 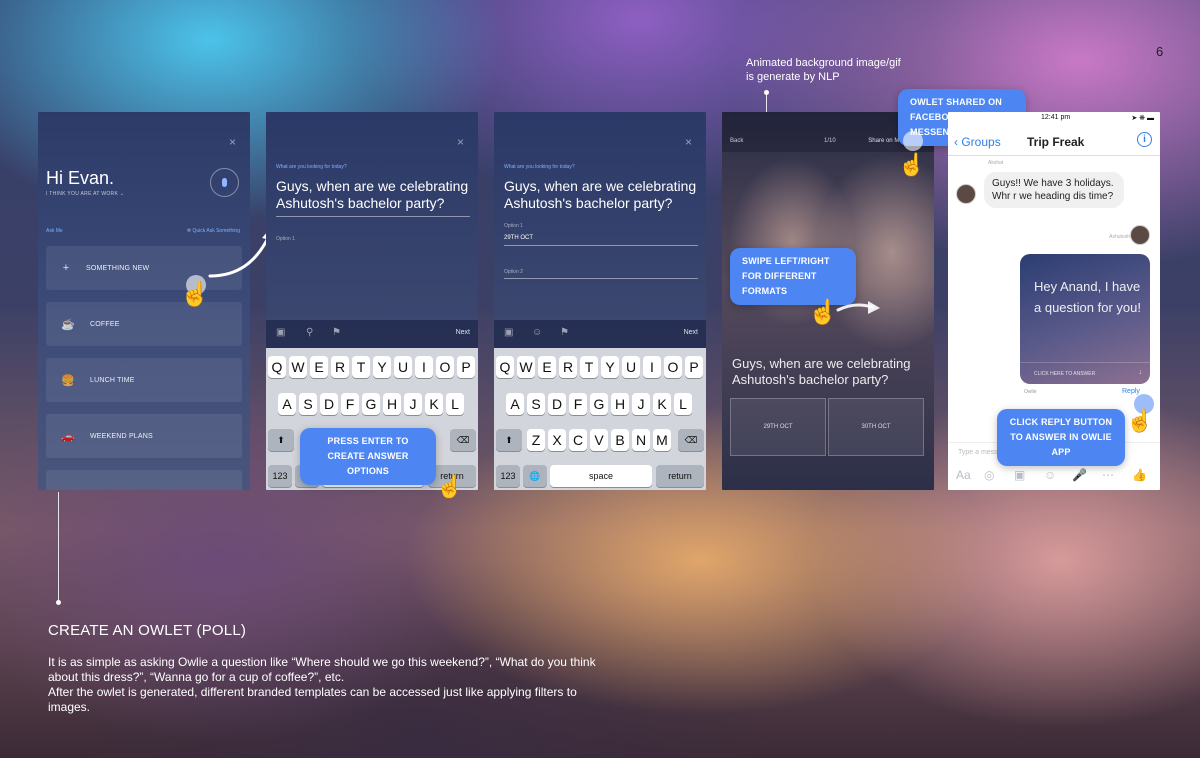 What do you see at coordinates (1139, 475) in the screenshot?
I see `like-icon: 👍` at bounding box center [1139, 475].